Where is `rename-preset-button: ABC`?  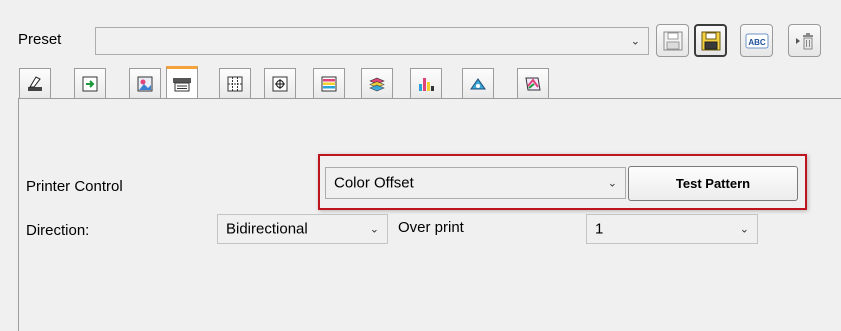
rename-preset-button: ABC is located at coordinates (756, 40).